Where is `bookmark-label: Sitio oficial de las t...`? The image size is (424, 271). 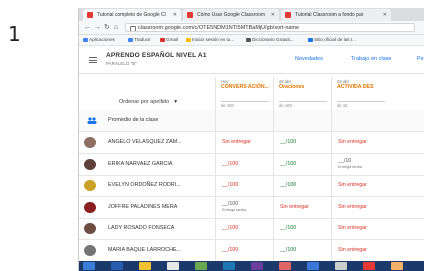 bookmark-label: Sitio oficial de las t... is located at coordinates (335, 39).